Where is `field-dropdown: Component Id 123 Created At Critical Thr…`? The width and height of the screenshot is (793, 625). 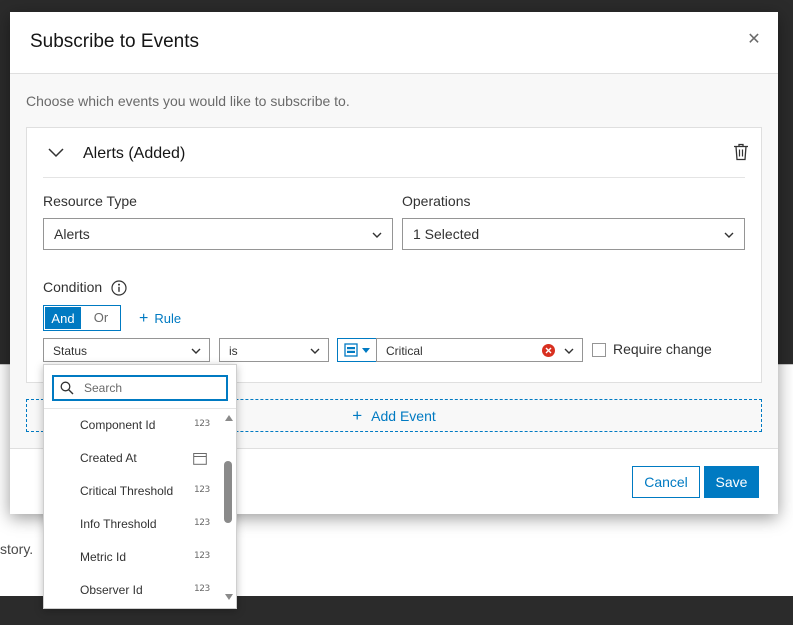 field-dropdown: Component Id 123 Created At Critical Thr… is located at coordinates (140, 486).